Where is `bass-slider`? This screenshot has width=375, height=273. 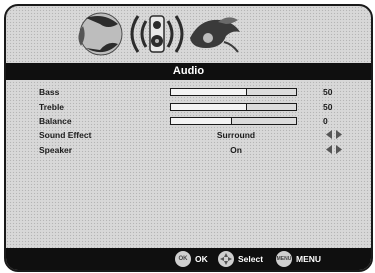 bass-slider is located at coordinates (233, 92).